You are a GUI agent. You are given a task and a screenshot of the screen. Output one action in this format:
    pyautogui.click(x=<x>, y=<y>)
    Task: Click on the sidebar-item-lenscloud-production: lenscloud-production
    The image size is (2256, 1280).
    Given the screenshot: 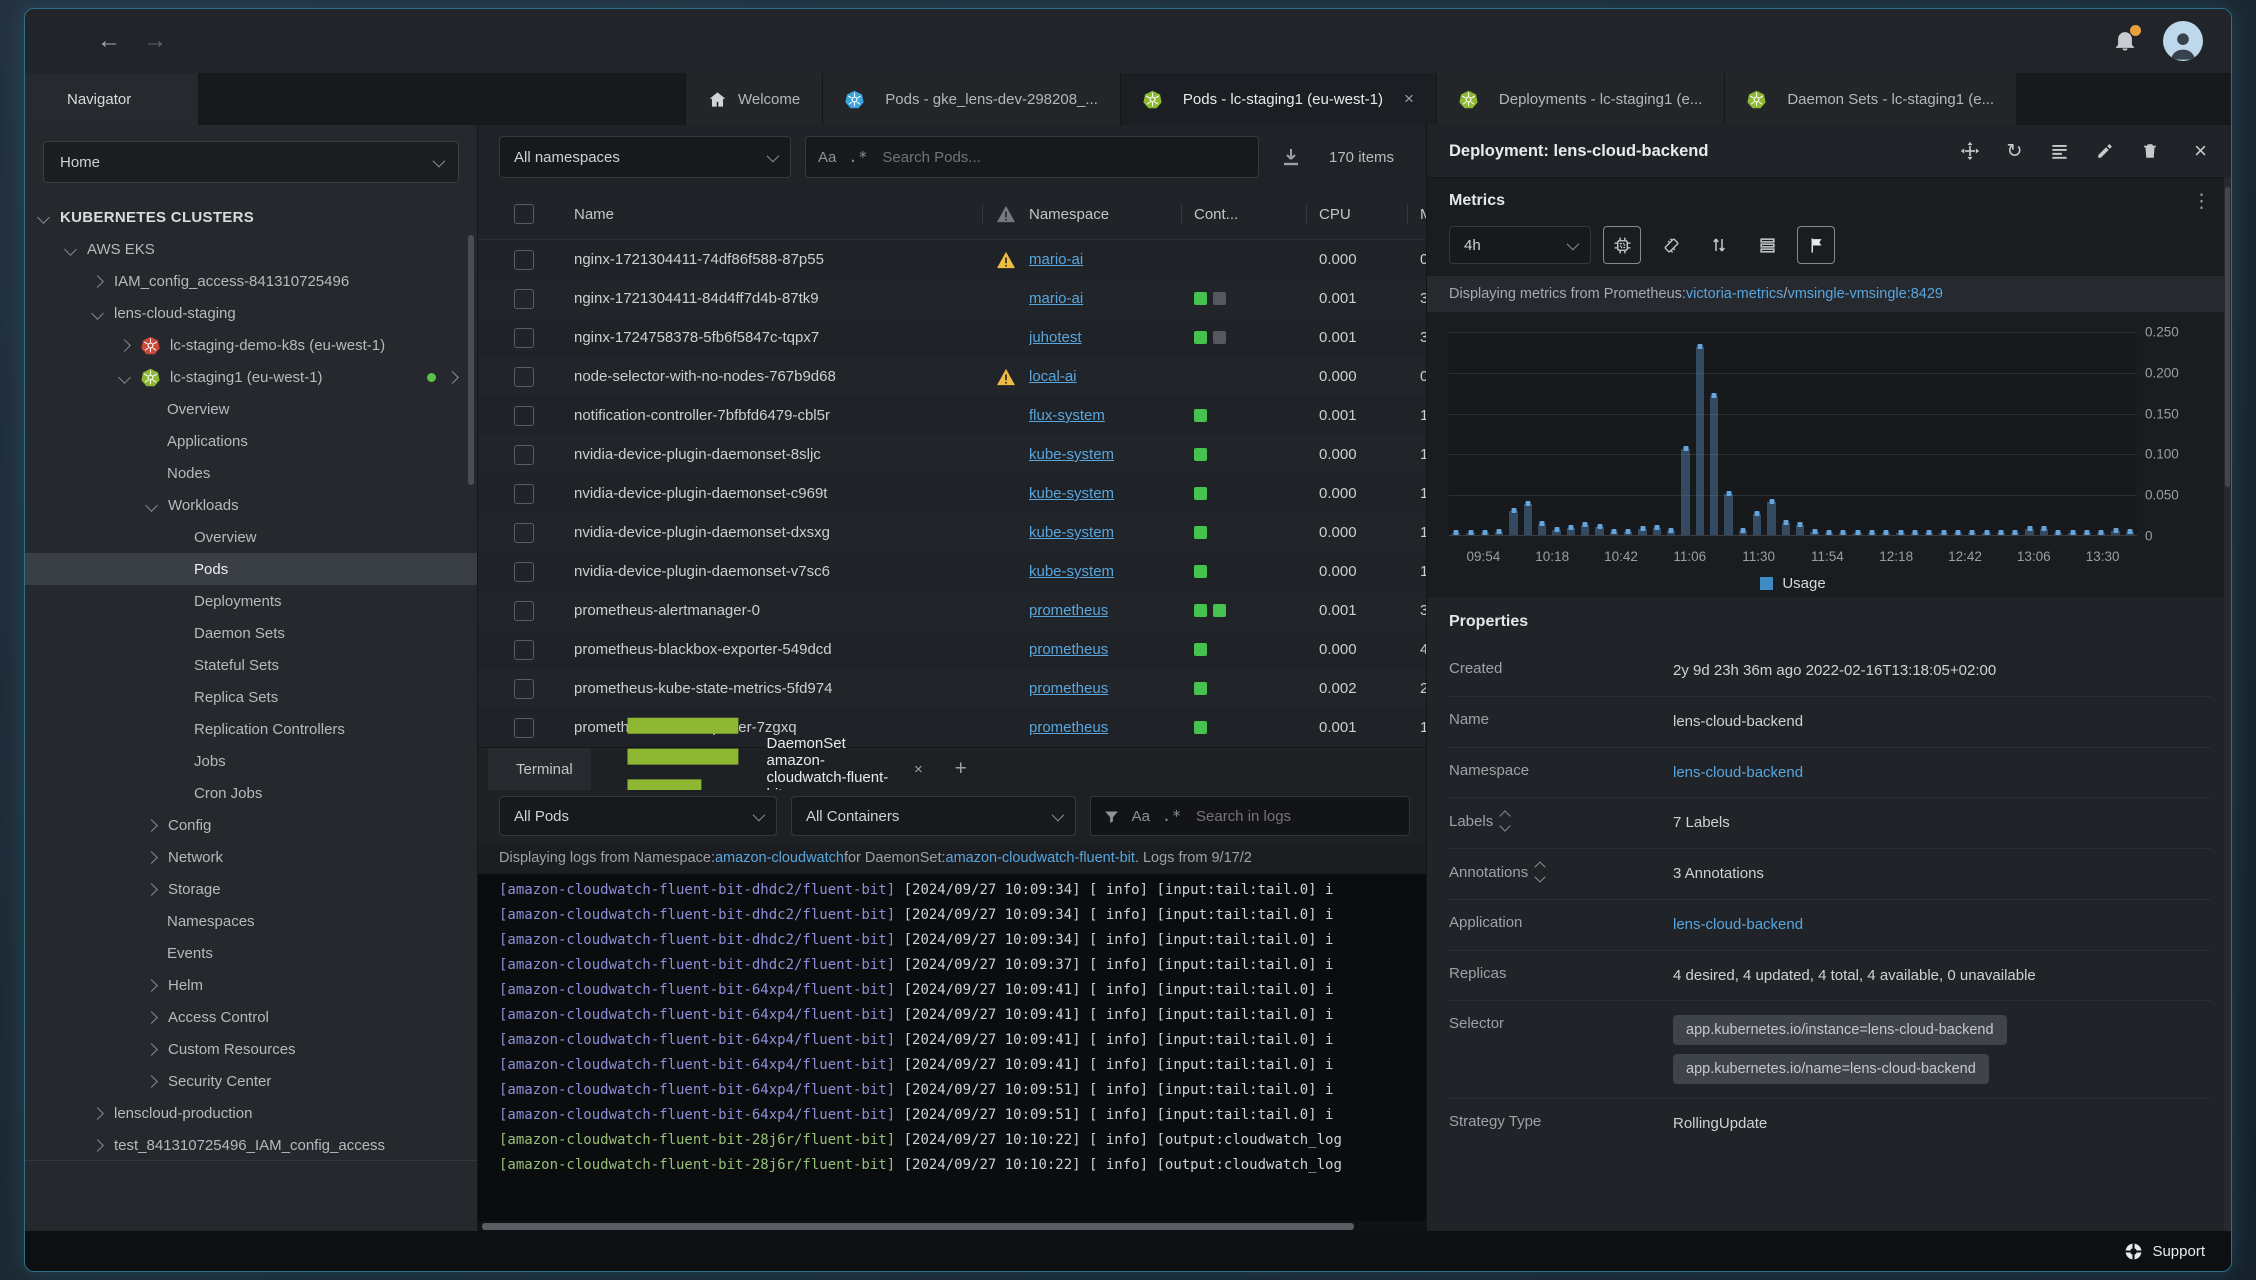 What is the action you would take?
    pyautogui.click(x=251, y=1113)
    